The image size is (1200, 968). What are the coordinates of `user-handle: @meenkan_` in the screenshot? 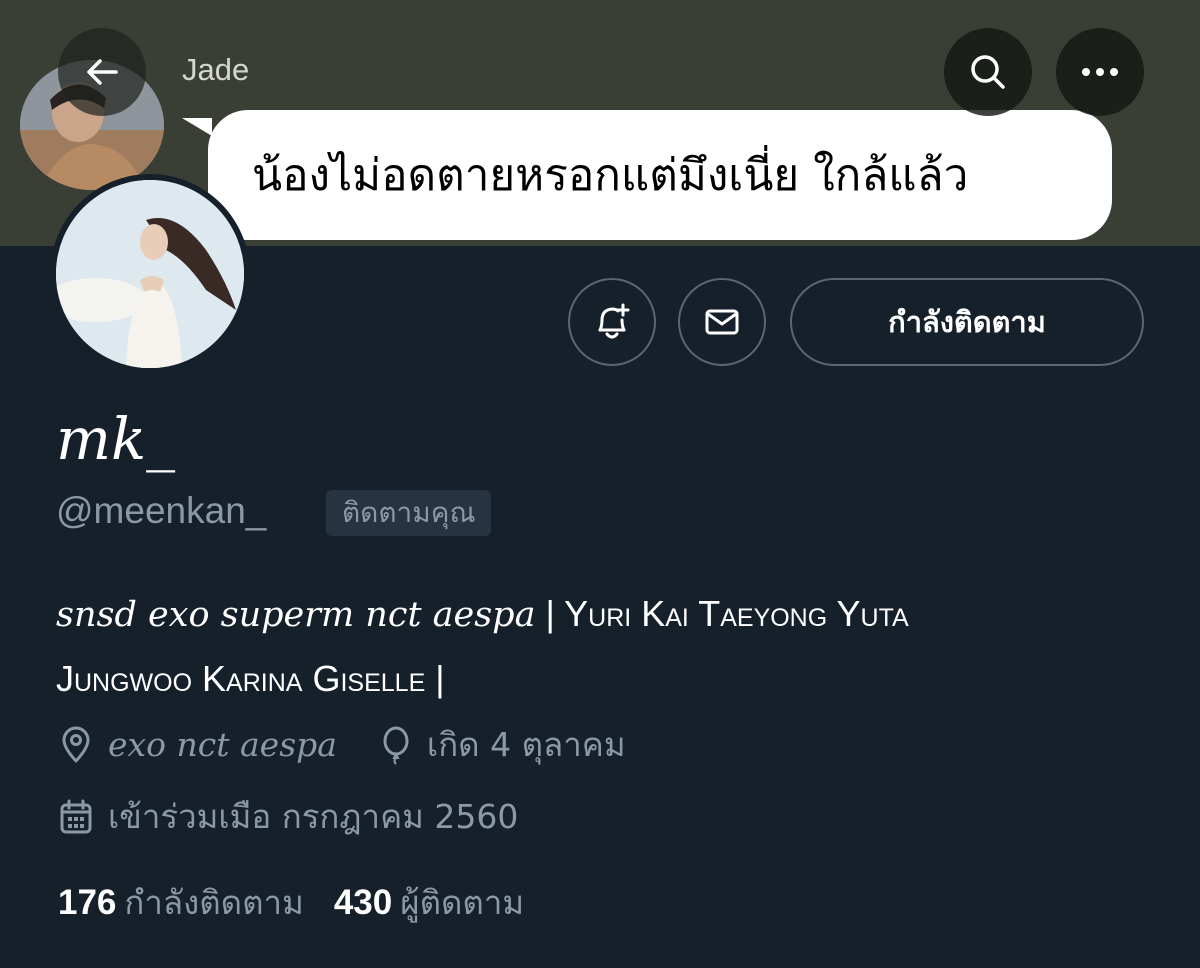 It's located at (161, 510).